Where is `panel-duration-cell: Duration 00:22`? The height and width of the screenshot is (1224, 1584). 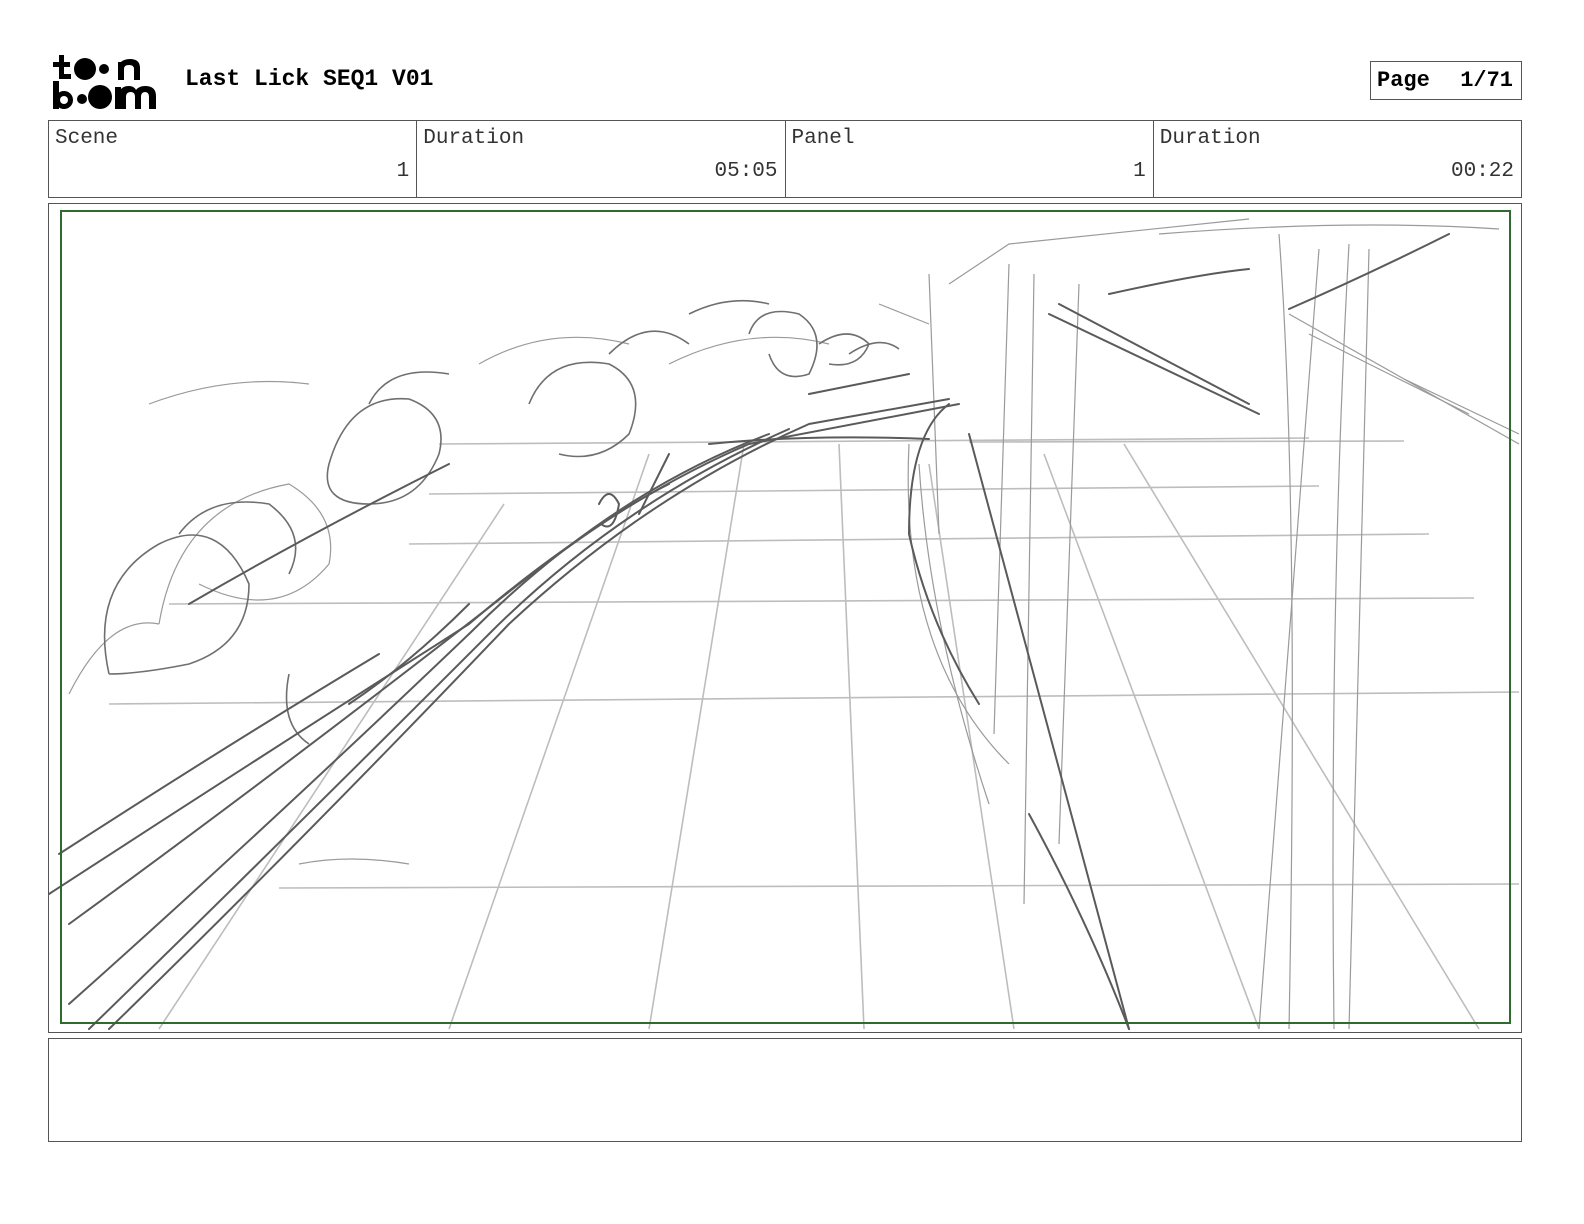
panel-duration-cell: Duration 00:22 is located at coordinates (1337, 159).